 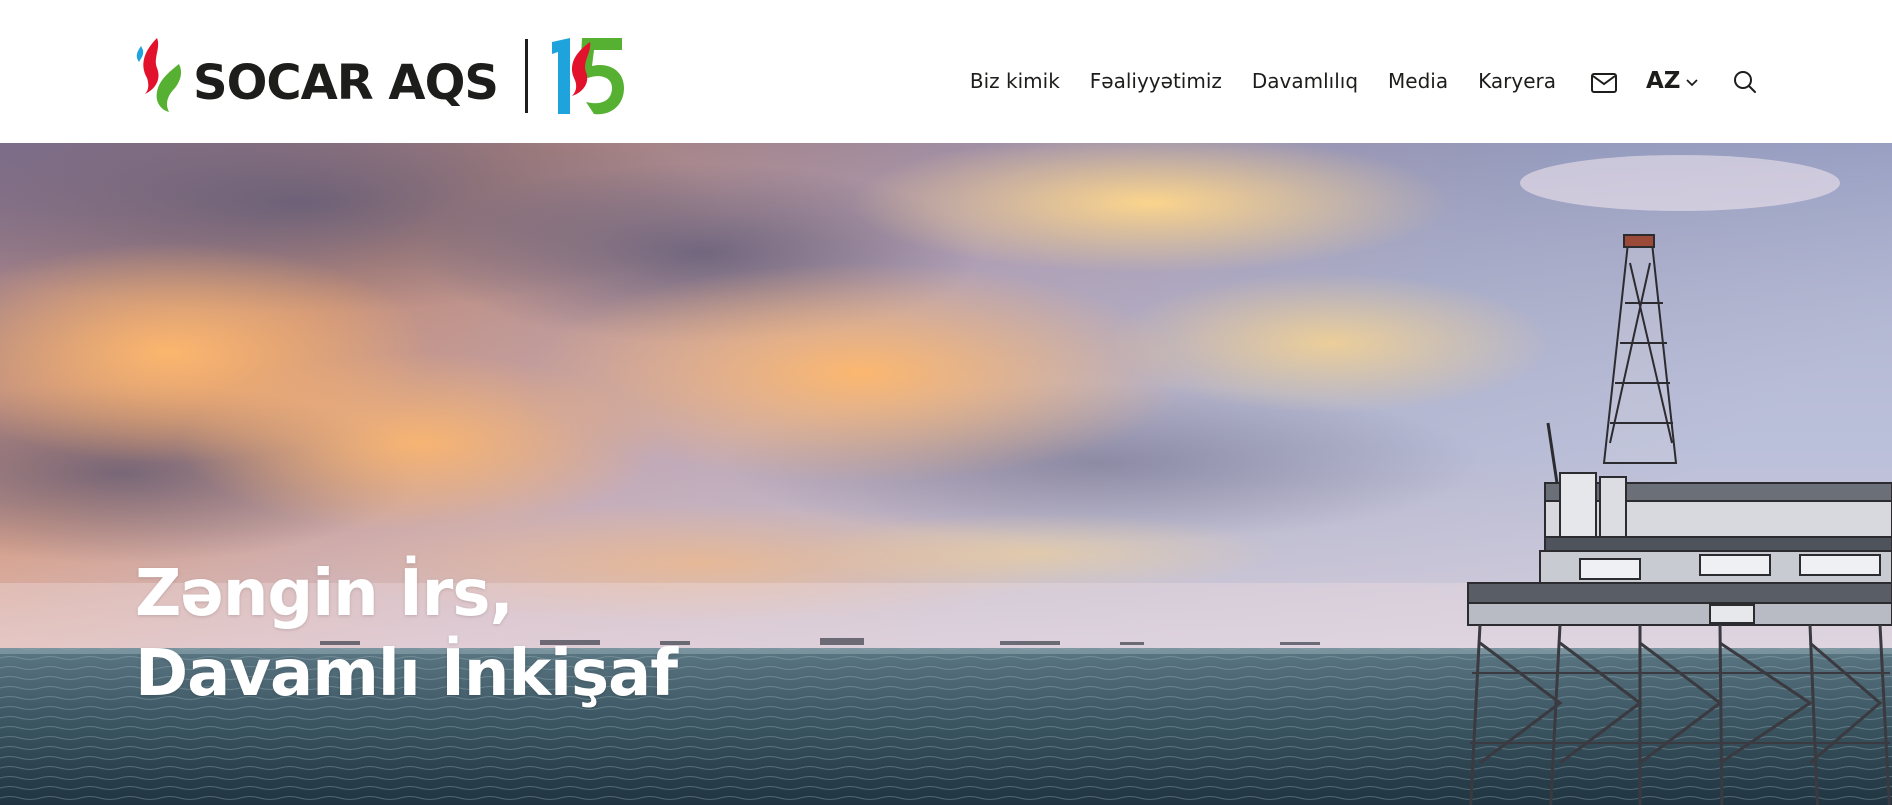 I want to click on hero-title-line-1: Zəngin İrs,, so click(x=324, y=594).